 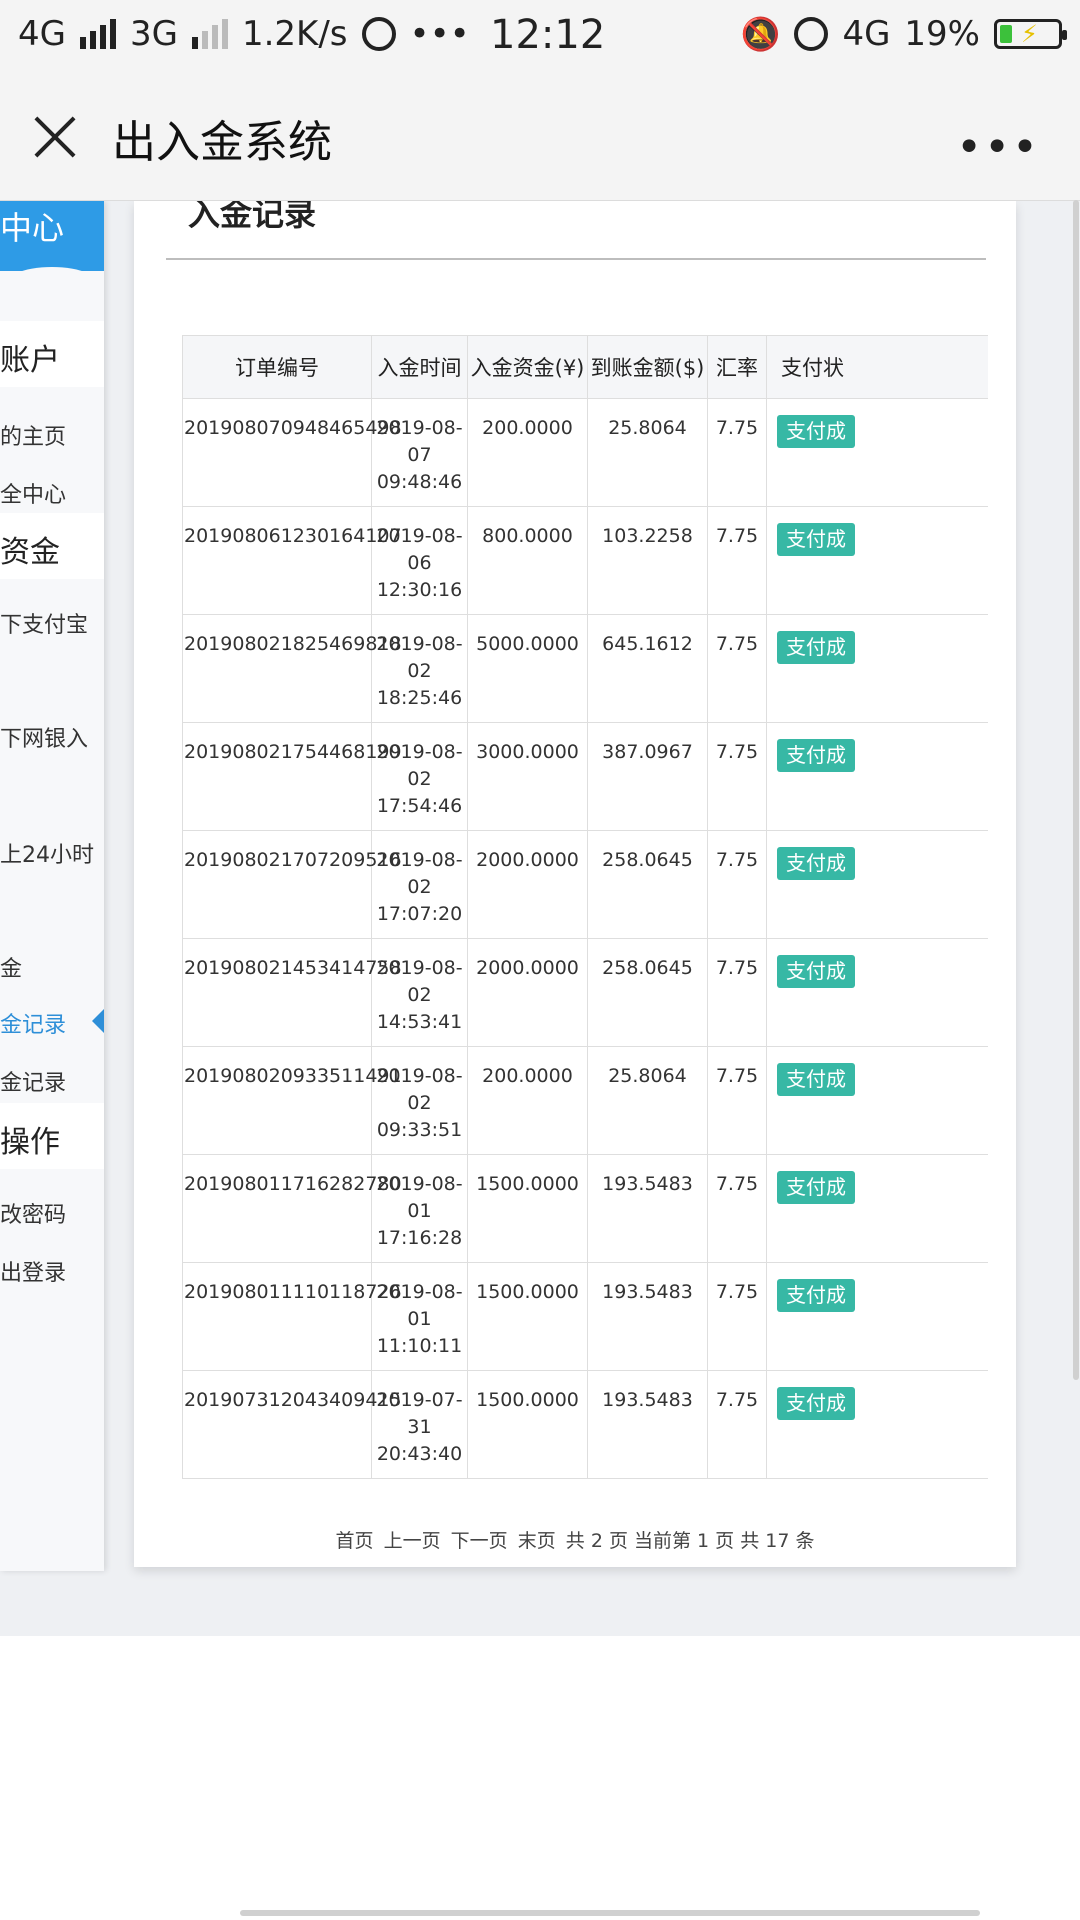 What do you see at coordinates (55, 137) in the screenshot?
I see `close-icon` at bounding box center [55, 137].